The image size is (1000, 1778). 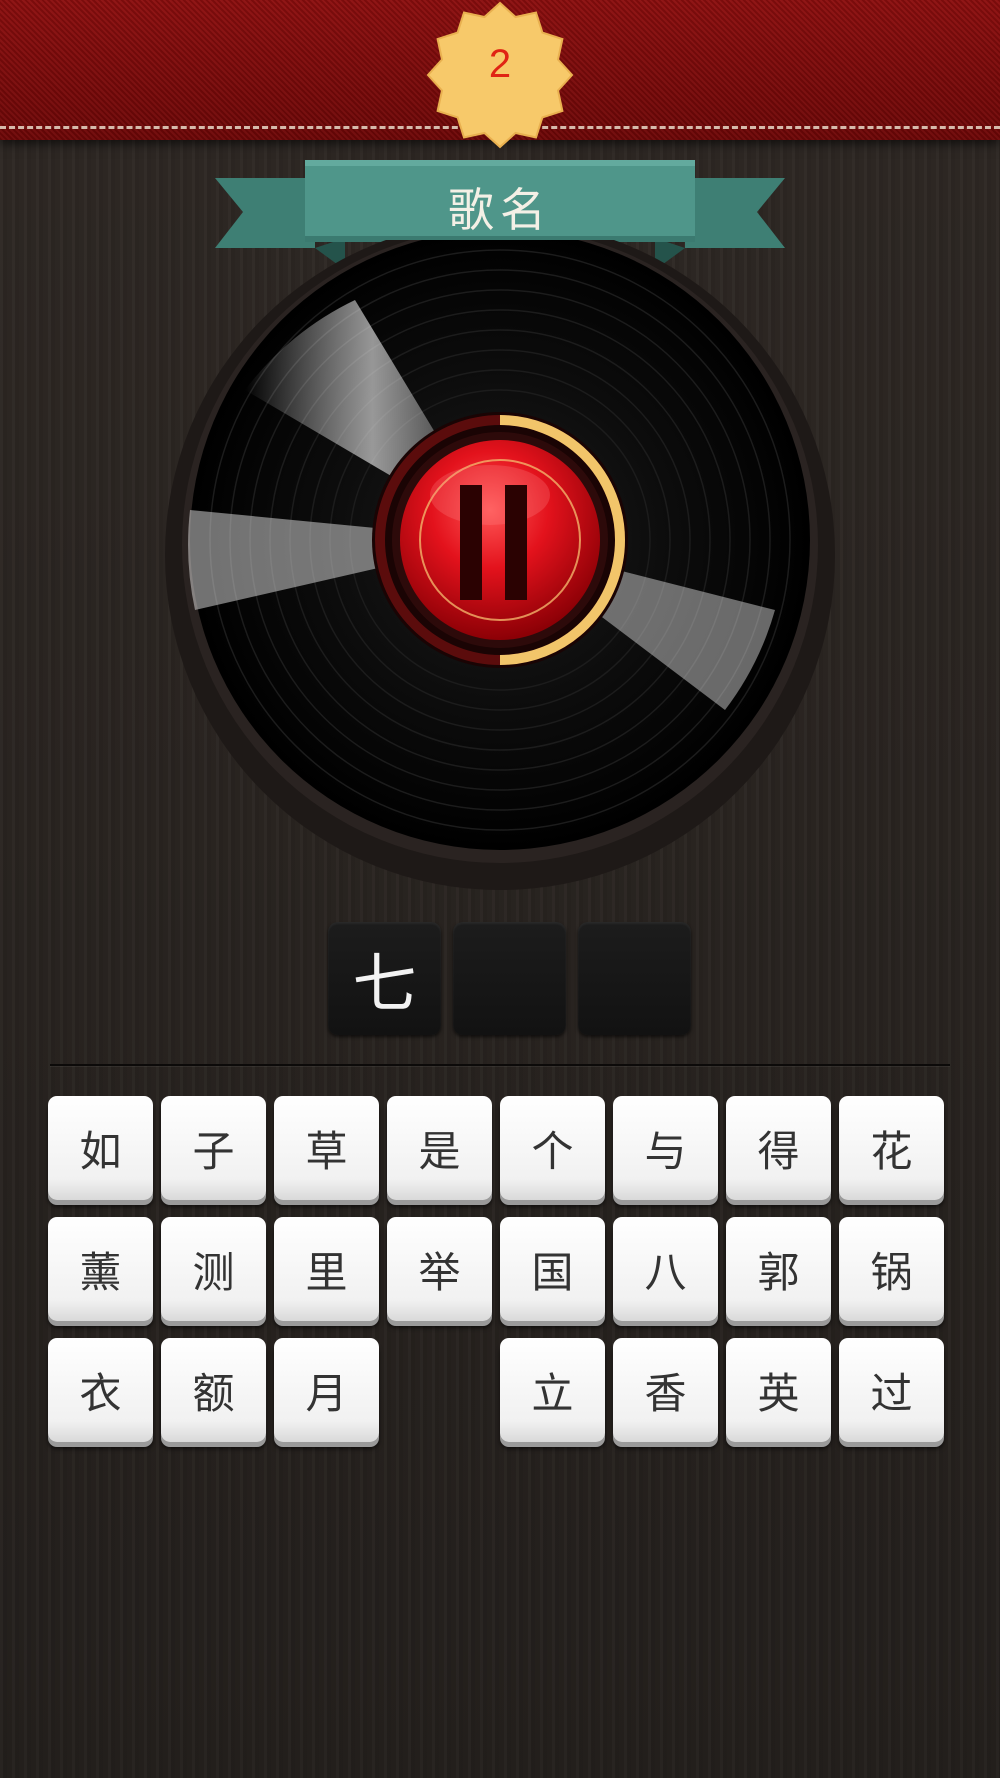 What do you see at coordinates (665, 1269) in the screenshot?
I see `char-key: 八` at bounding box center [665, 1269].